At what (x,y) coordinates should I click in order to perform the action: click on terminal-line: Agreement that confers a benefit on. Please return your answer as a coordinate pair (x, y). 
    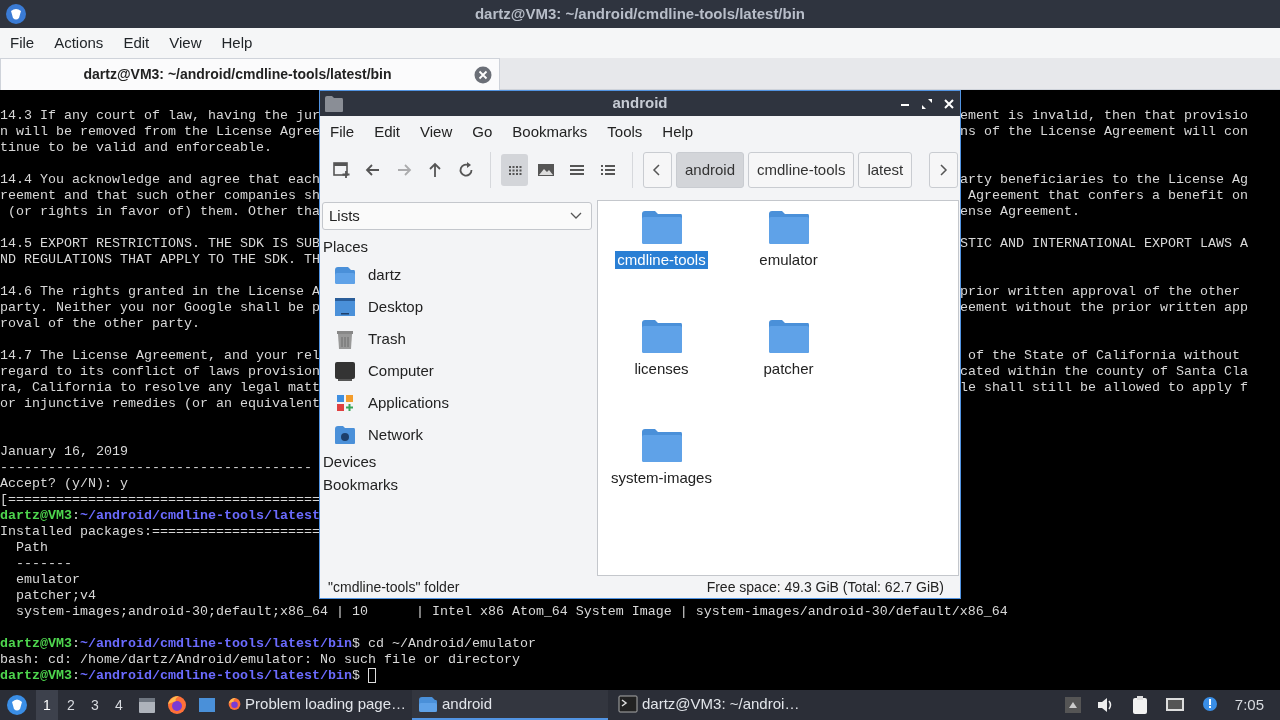
    Looking at the image, I should click on (1107, 196).